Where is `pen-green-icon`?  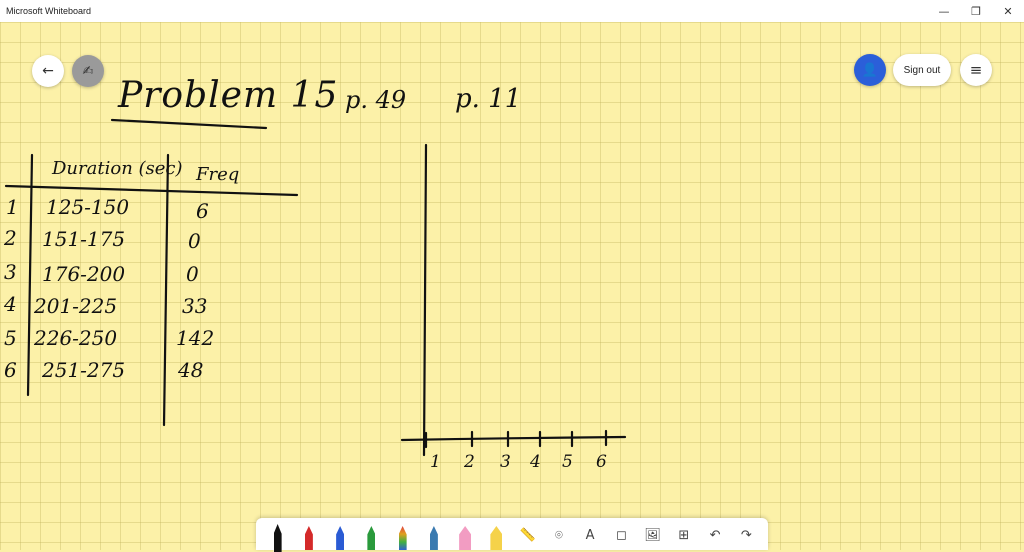
pen-green-icon is located at coordinates (371, 538).